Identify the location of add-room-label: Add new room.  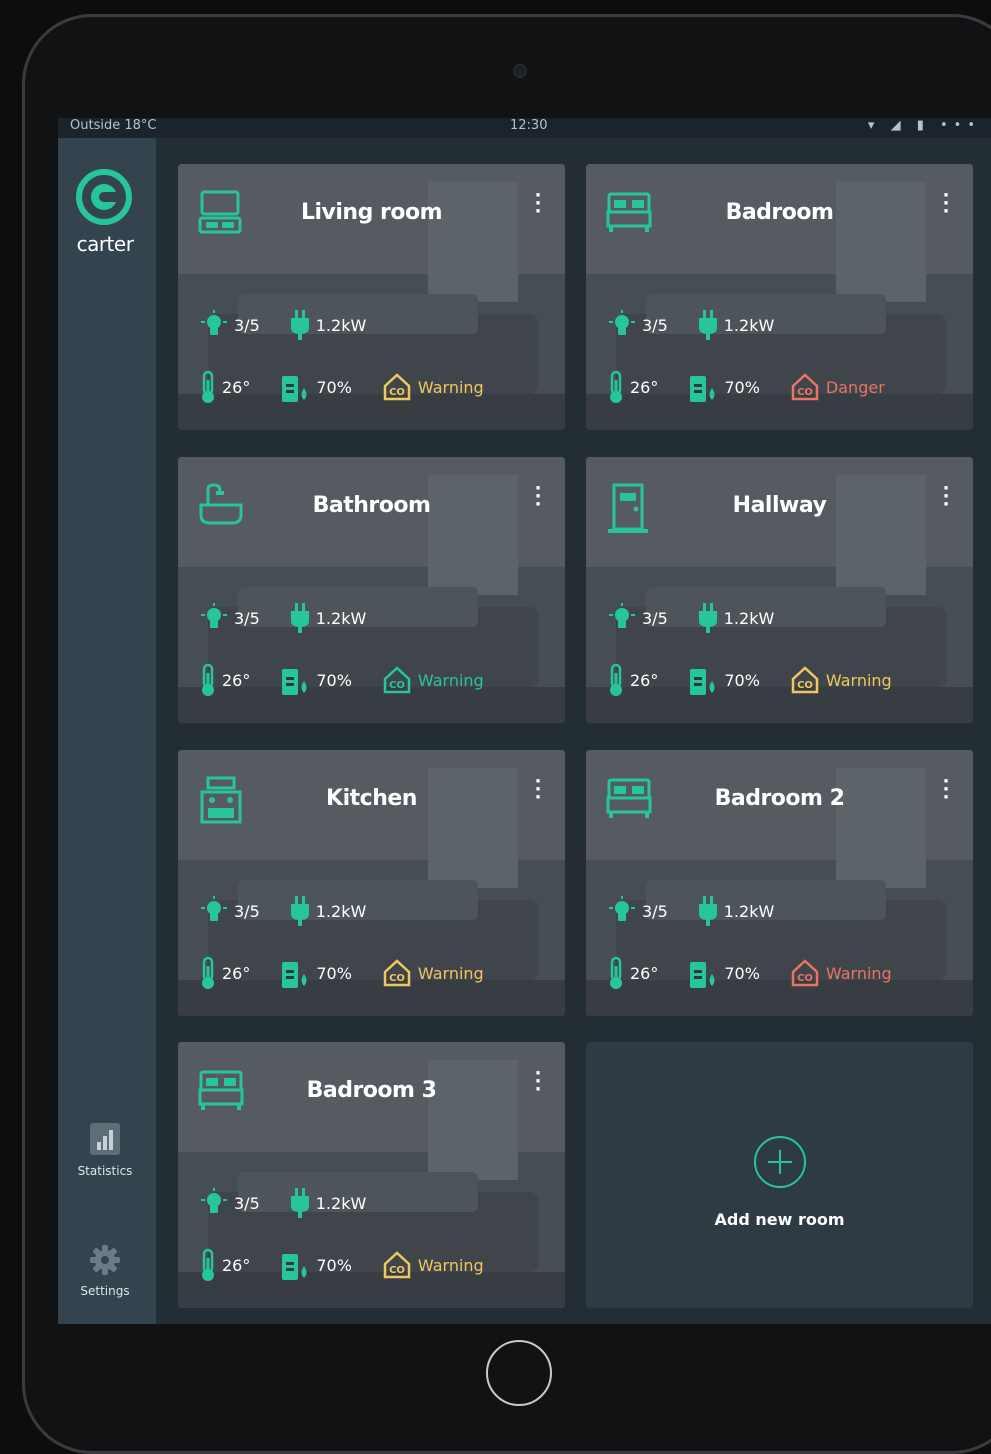
(779, 1219).